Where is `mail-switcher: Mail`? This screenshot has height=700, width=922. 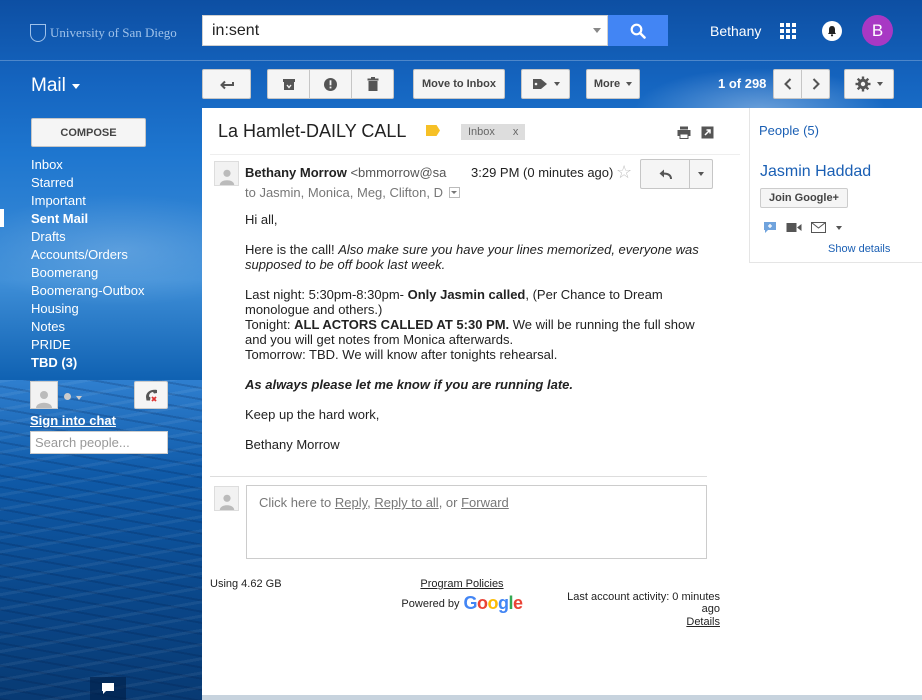 mail-switcher: Mail is located at coordinates (55, 86).